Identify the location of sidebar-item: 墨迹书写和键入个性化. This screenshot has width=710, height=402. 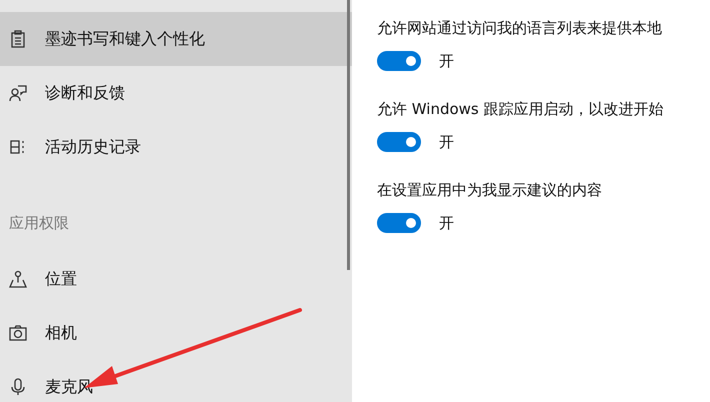
(176, 39).